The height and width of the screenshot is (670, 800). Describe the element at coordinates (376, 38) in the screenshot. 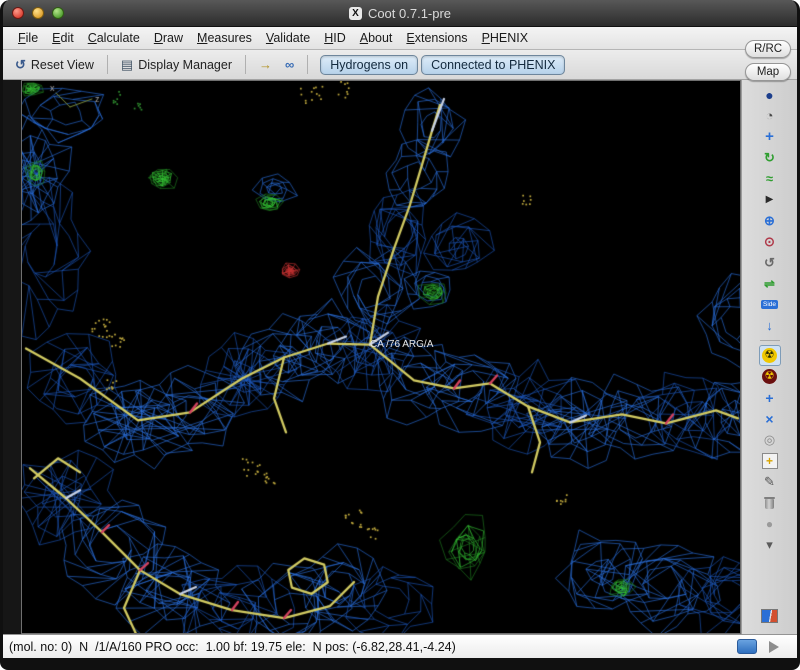

I see `menu-about: About` at that location.